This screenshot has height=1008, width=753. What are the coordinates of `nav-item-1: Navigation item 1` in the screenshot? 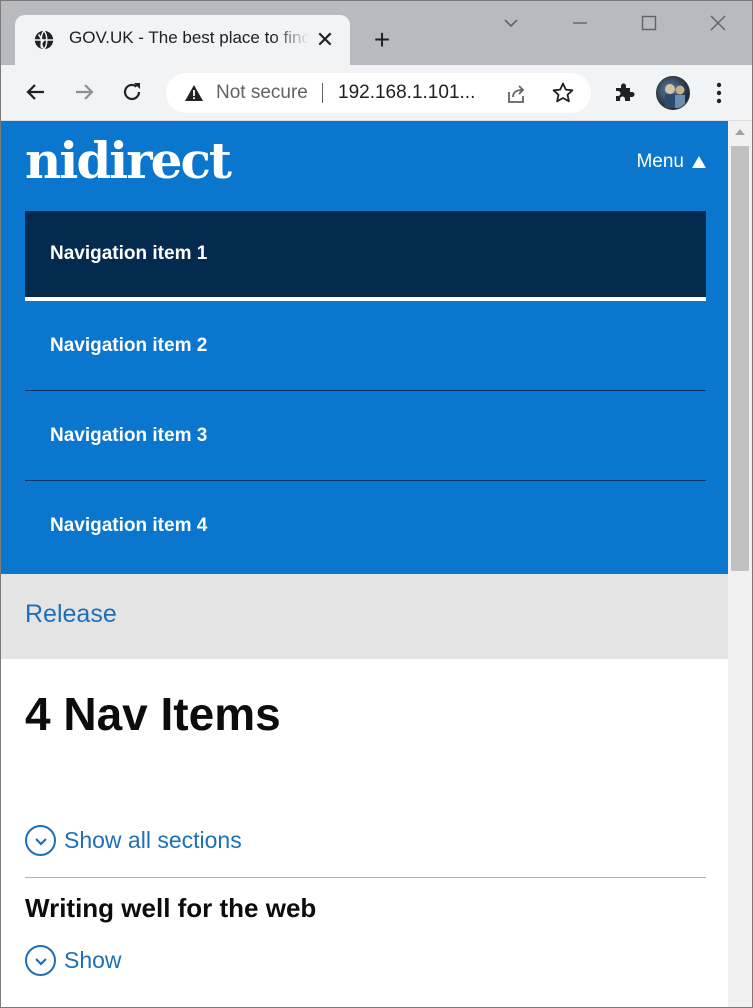 It's located at (365, 256).